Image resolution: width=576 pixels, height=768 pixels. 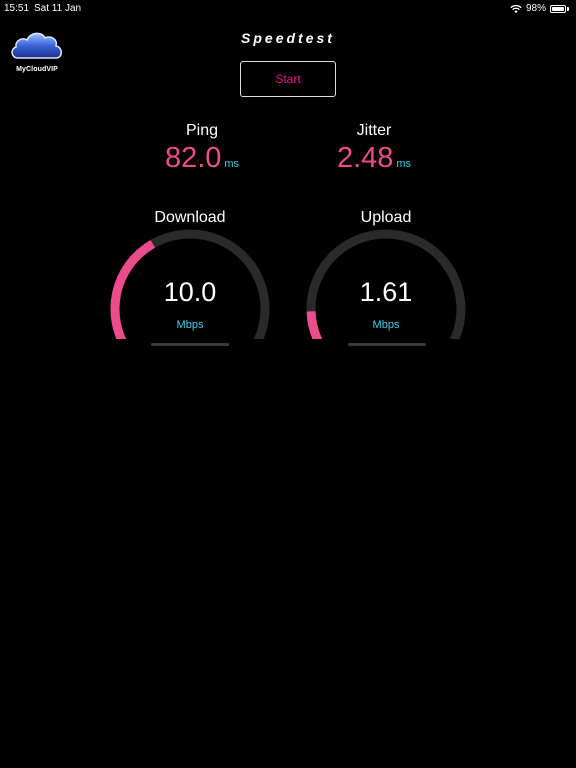 What do you see at coordinates (516, 8) in the screenshot?
I see `wifi-icon` at bounding box center [516, 8].